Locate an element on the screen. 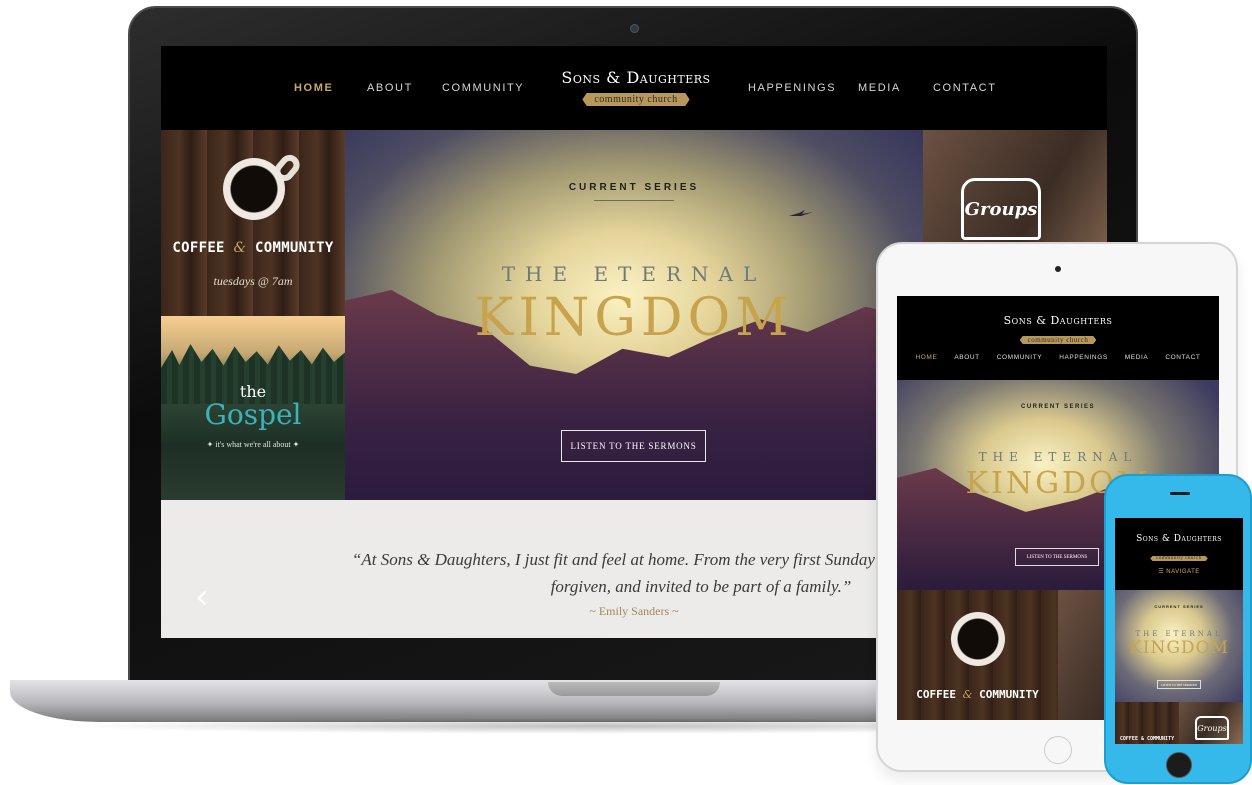 Image resolution: width=1252 pixels, height=785 pixels. coffee-schedule: tuesdays @ 7am is located at coordinates (253, 281).